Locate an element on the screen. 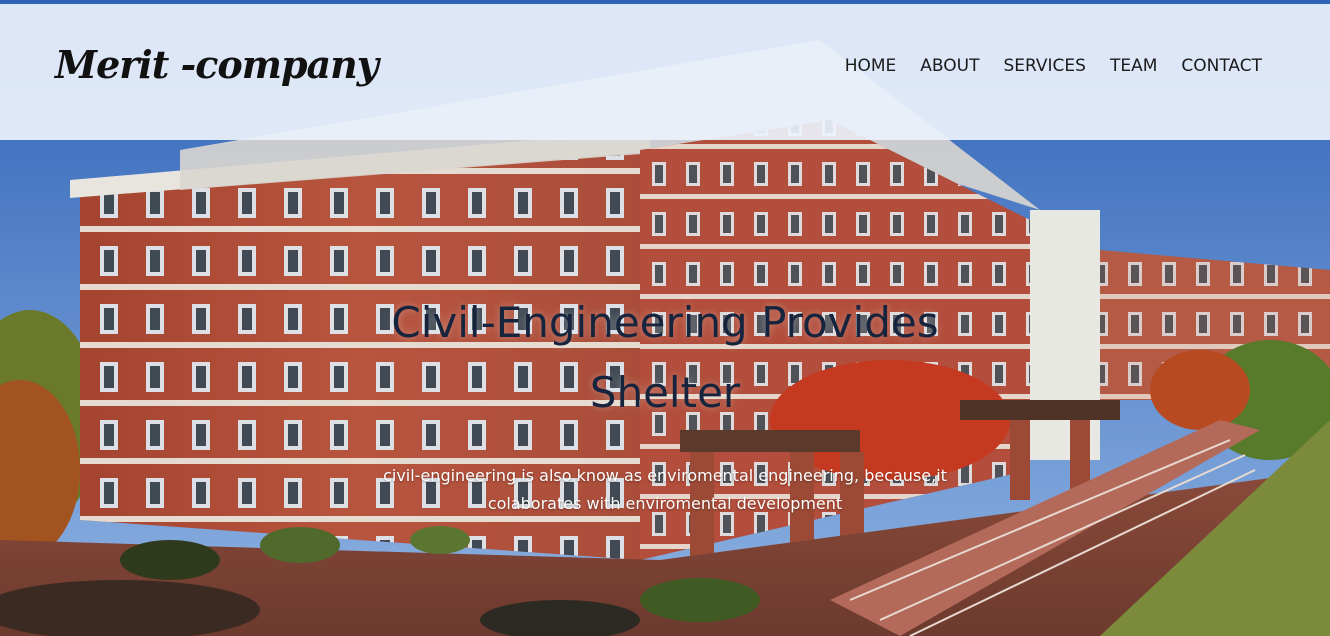  brand-logo: Merit -company is located at coordinates (217, 64).